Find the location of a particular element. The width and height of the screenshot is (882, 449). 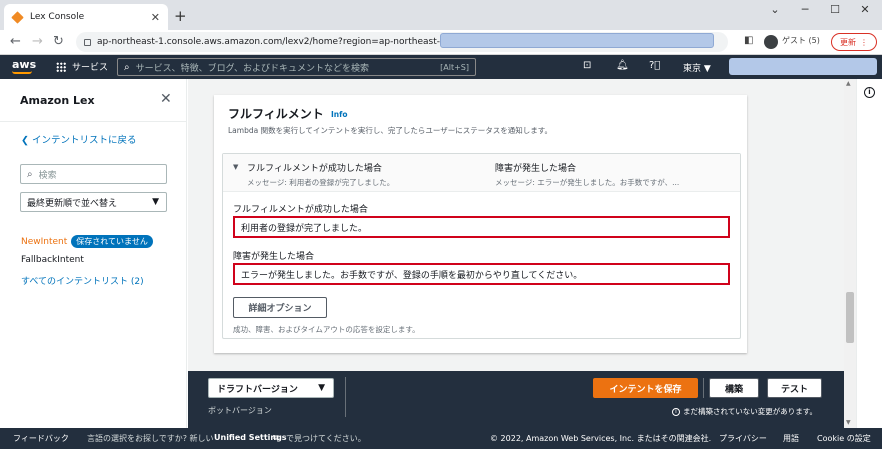

unsaved-badge: 保存されていません is located at coordinates (112, 241).